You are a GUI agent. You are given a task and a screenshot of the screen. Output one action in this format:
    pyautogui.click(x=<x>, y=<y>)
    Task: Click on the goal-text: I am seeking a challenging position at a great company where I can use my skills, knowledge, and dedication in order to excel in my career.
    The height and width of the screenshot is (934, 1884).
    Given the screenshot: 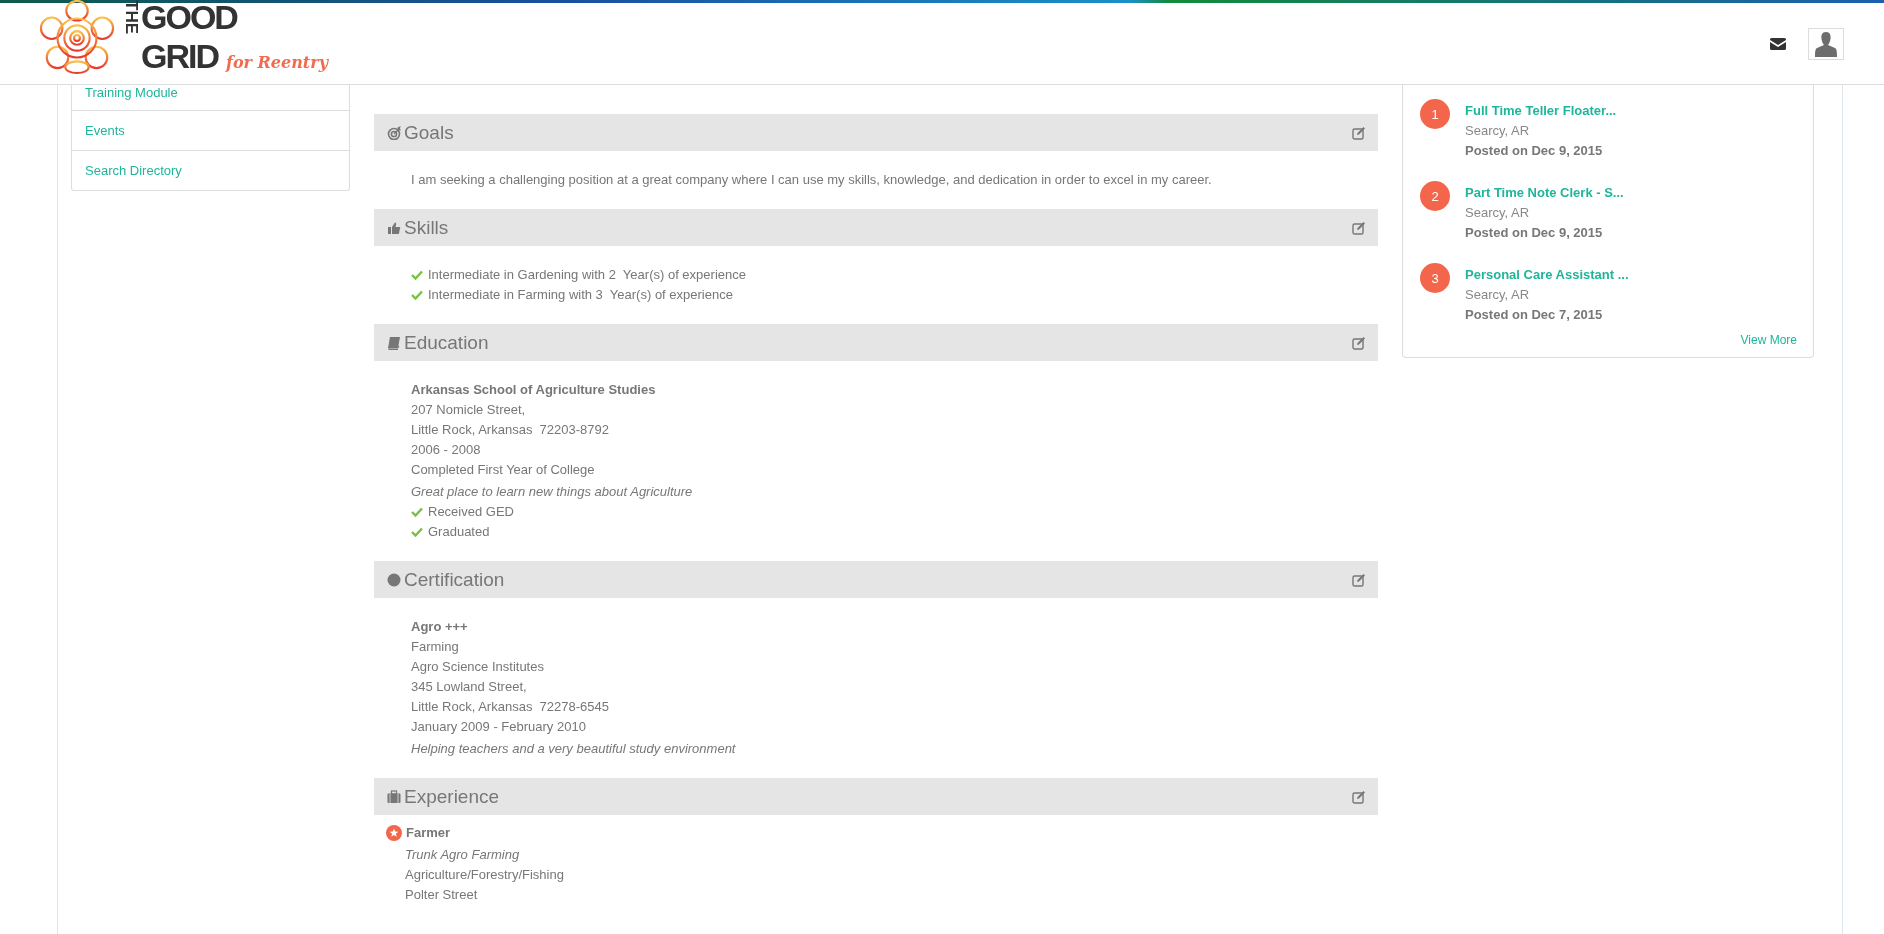 What is the action you would take?
    pyautogui.click(x=812, y=180)
    